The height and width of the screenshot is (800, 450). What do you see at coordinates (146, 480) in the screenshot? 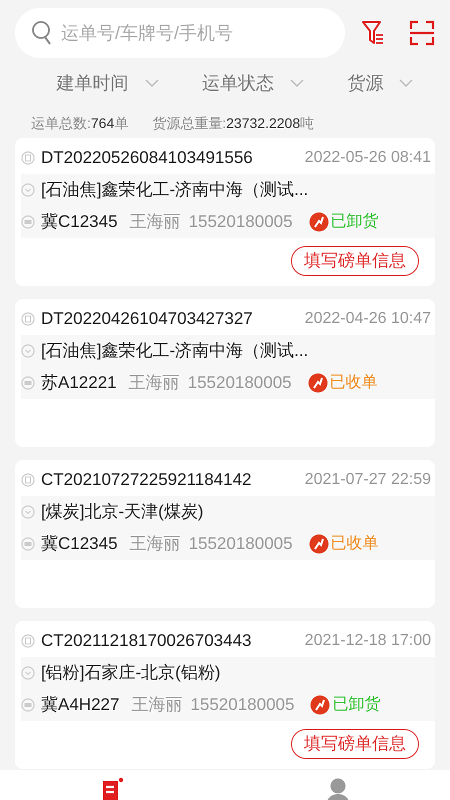
I see `order-number: CT20210727225921184142` at bounding box center [146, 480].